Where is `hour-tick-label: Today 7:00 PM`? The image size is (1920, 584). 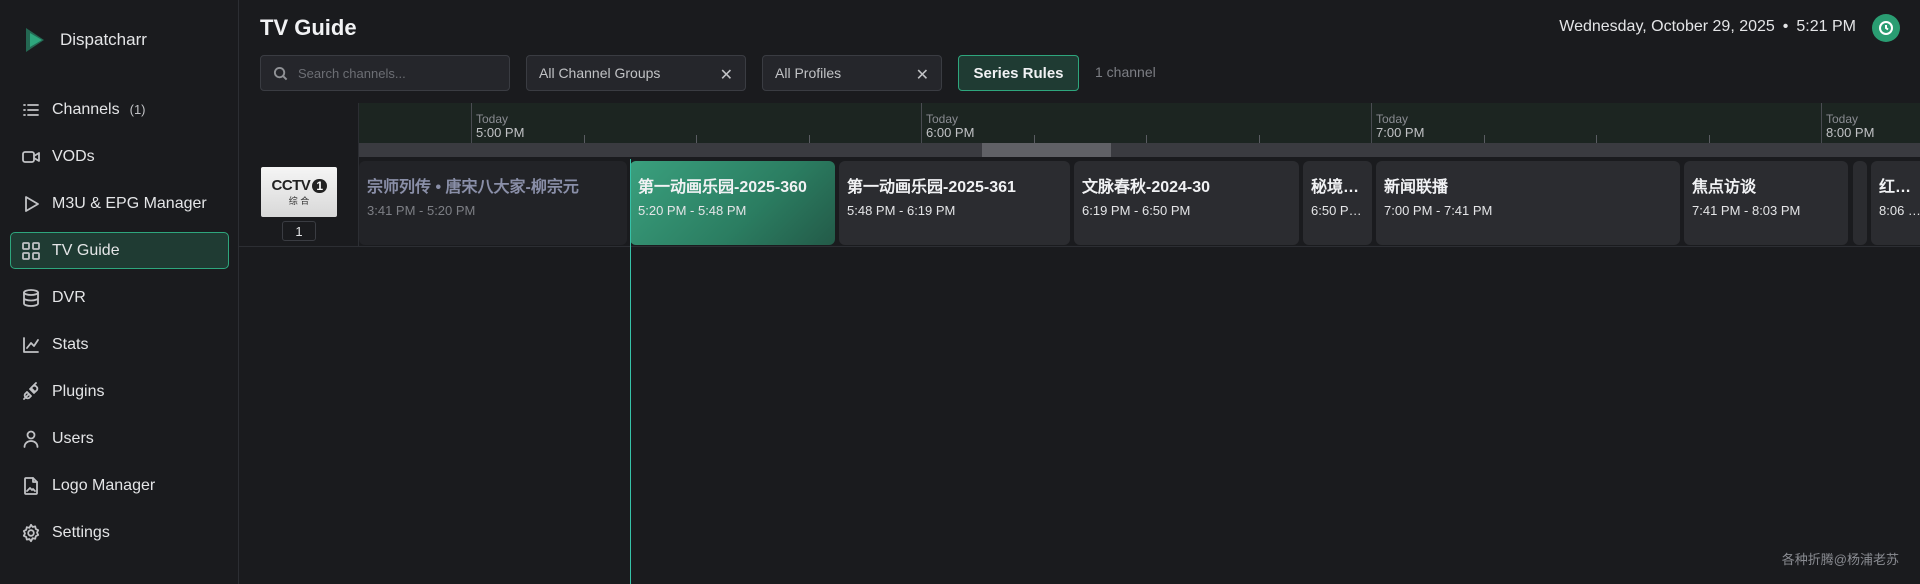
hour-tick-label: Today 7:00 PM is located at coordinates (1400, 126).